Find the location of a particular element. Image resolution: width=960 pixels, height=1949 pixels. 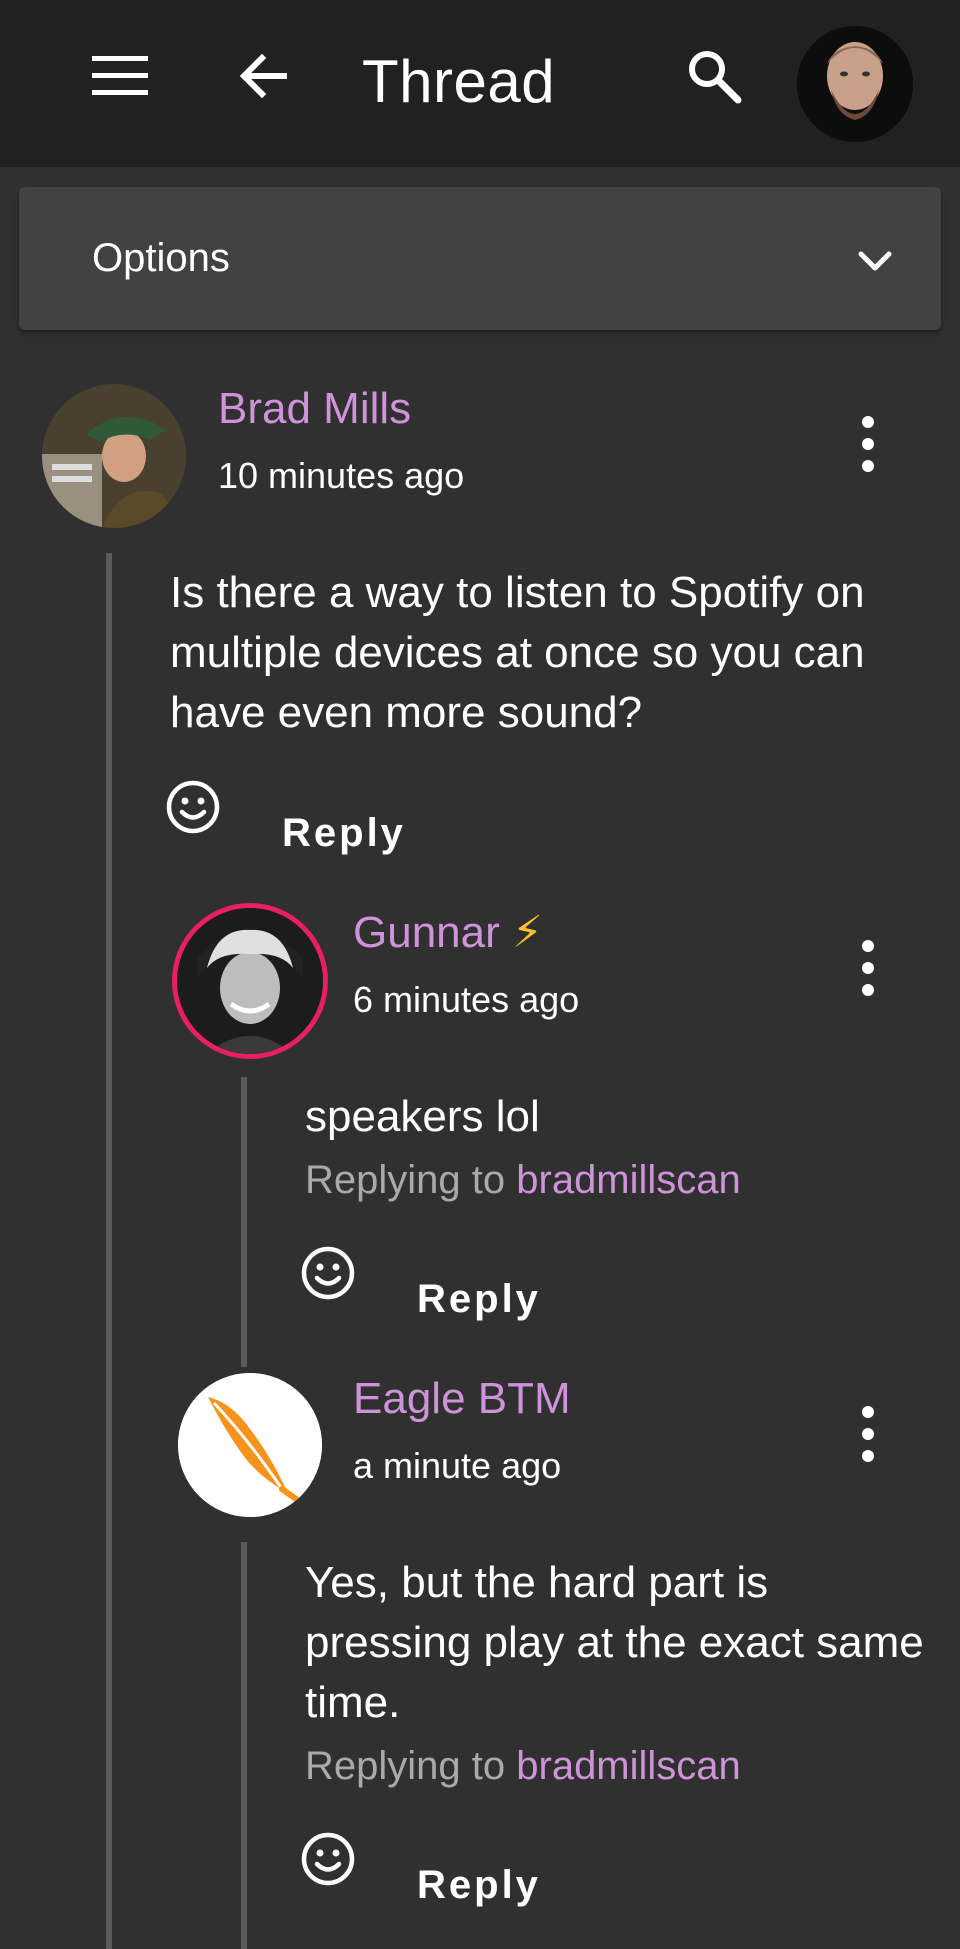

comment-time: 6 minutes ago is located at coordinates (466, 999).